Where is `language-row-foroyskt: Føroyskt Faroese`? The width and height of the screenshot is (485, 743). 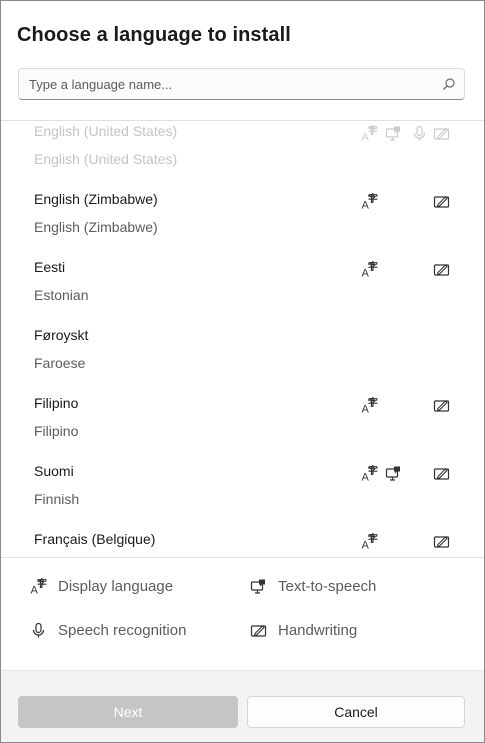
language-row-foroyskt: Føroyskt Faroese is located at coordinates (242, 361).